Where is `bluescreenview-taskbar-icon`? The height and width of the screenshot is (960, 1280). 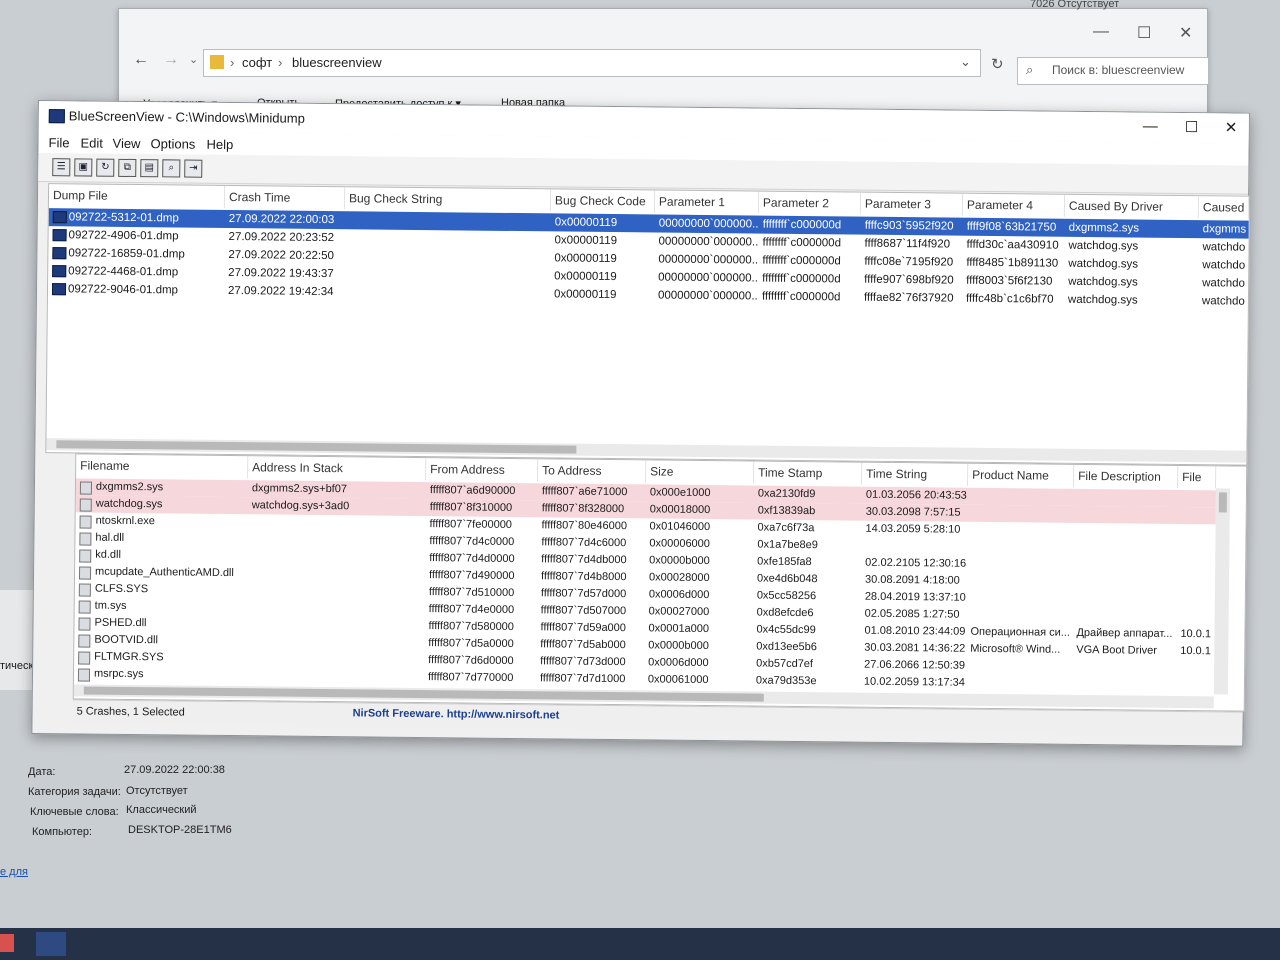 bluescreenview-taskbar-icon is located at coordinates (51, 944).